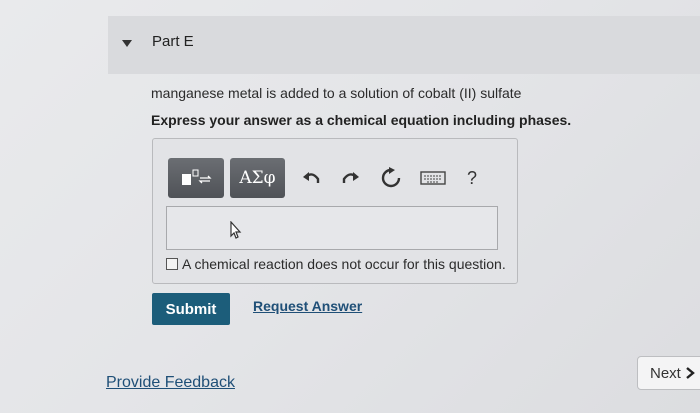 This screenshot has height=413, width=700. Describe the element at coordinates (404, 45) in the screenshot. I see `part-header: Part E` at that location.